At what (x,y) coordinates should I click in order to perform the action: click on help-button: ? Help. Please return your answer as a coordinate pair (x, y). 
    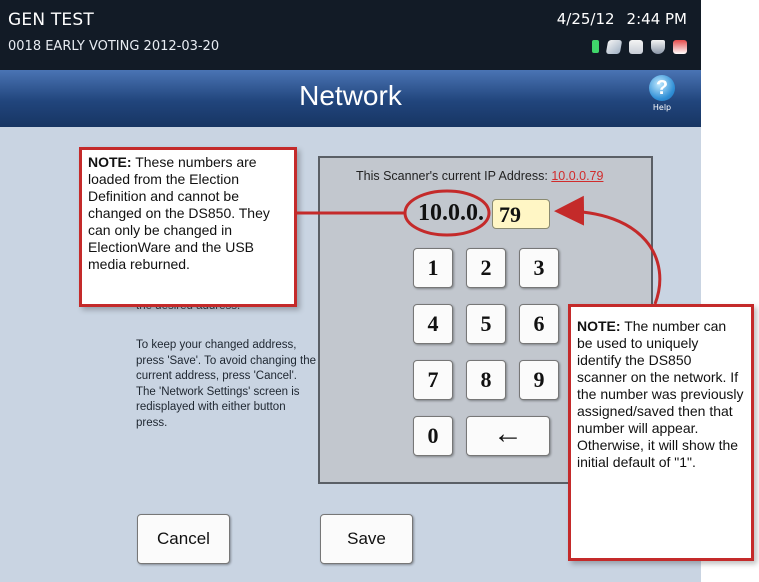
    Looking at the image, I should click on (662, 93).